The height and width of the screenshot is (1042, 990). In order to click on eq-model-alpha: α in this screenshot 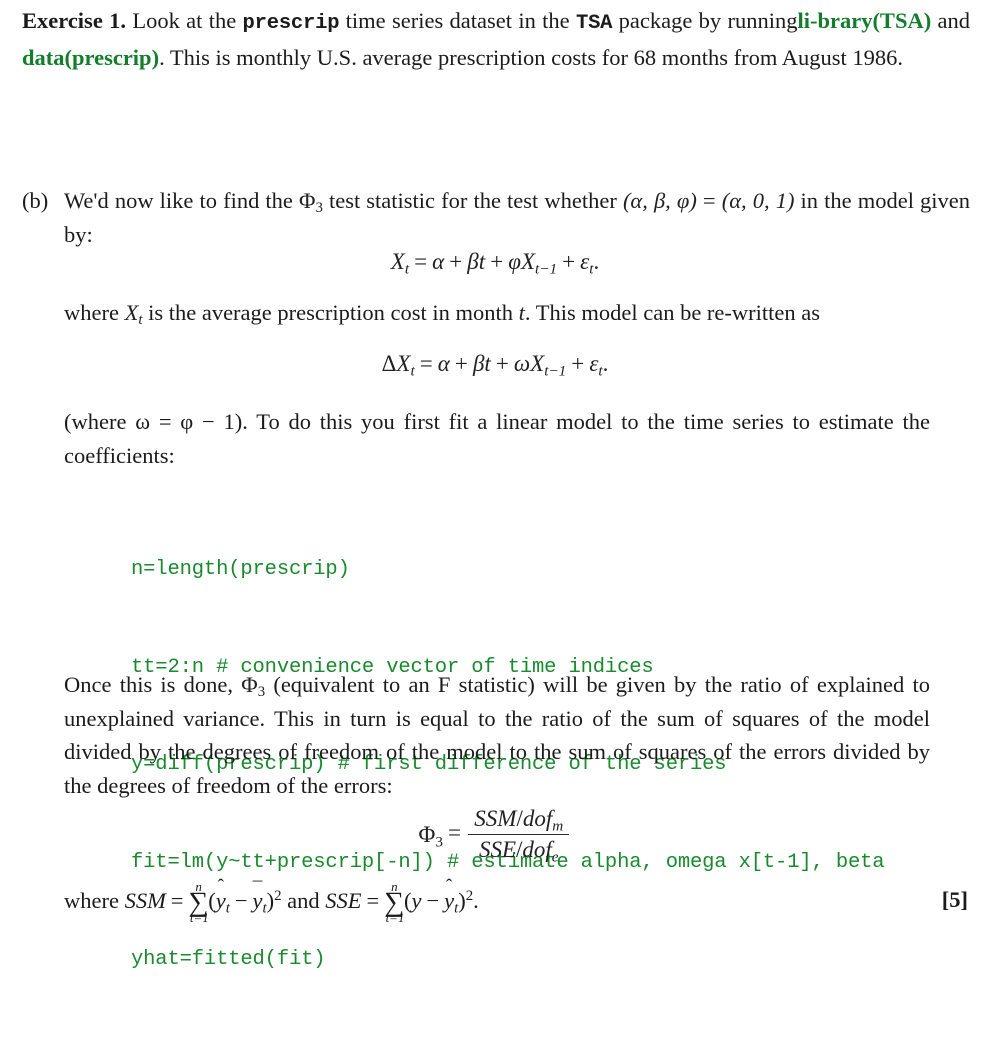, I will do `click(438, 261)`.